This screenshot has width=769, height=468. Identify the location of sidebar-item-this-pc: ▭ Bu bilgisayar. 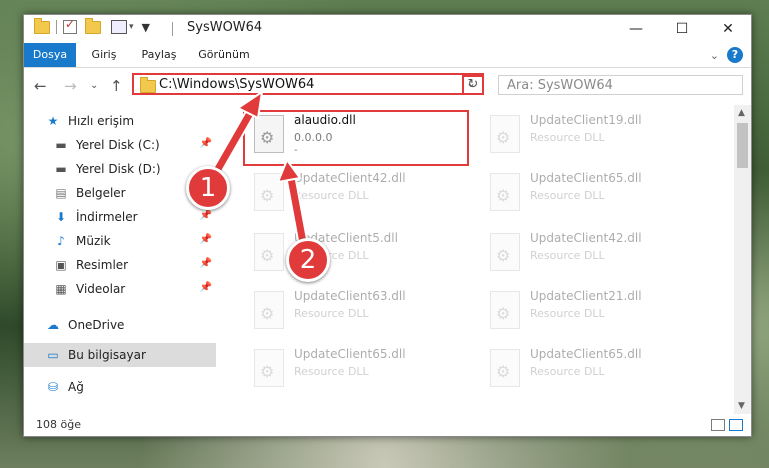
(120, 355).